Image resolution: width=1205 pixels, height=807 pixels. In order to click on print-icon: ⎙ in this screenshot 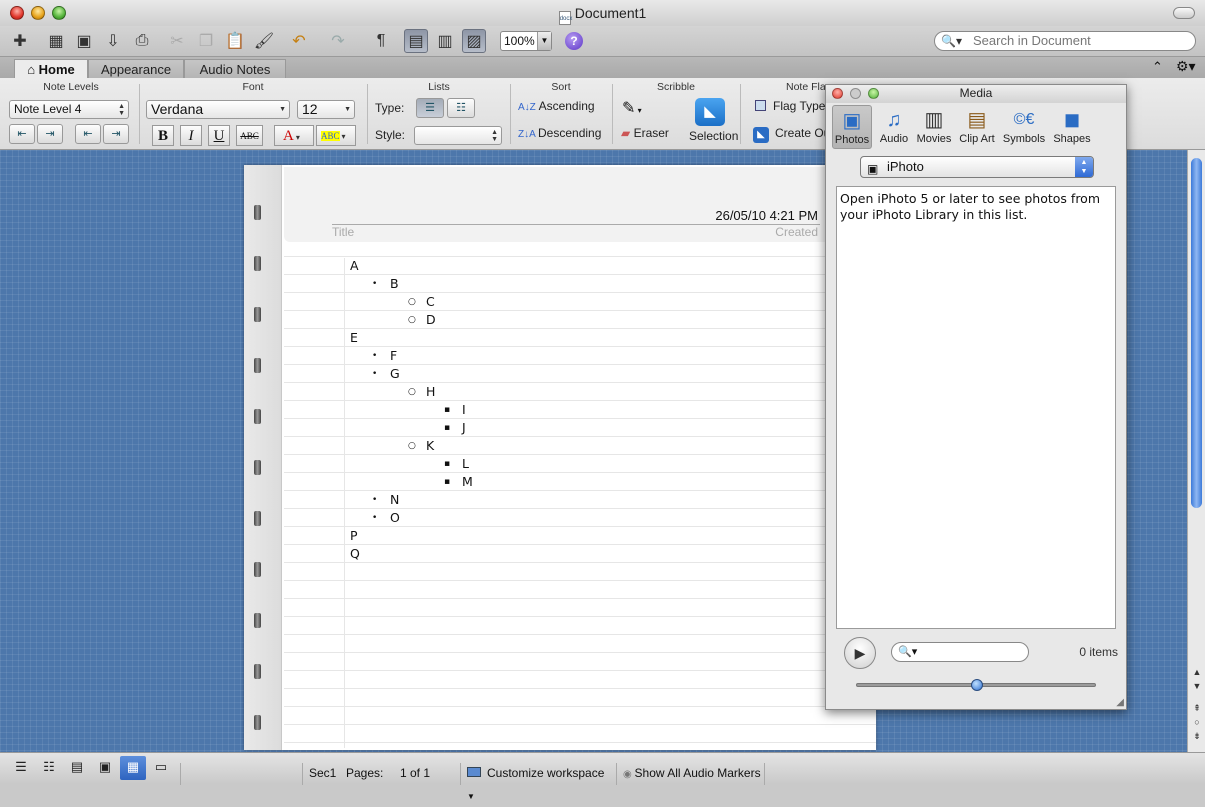, I will do `click(142, 41)`.